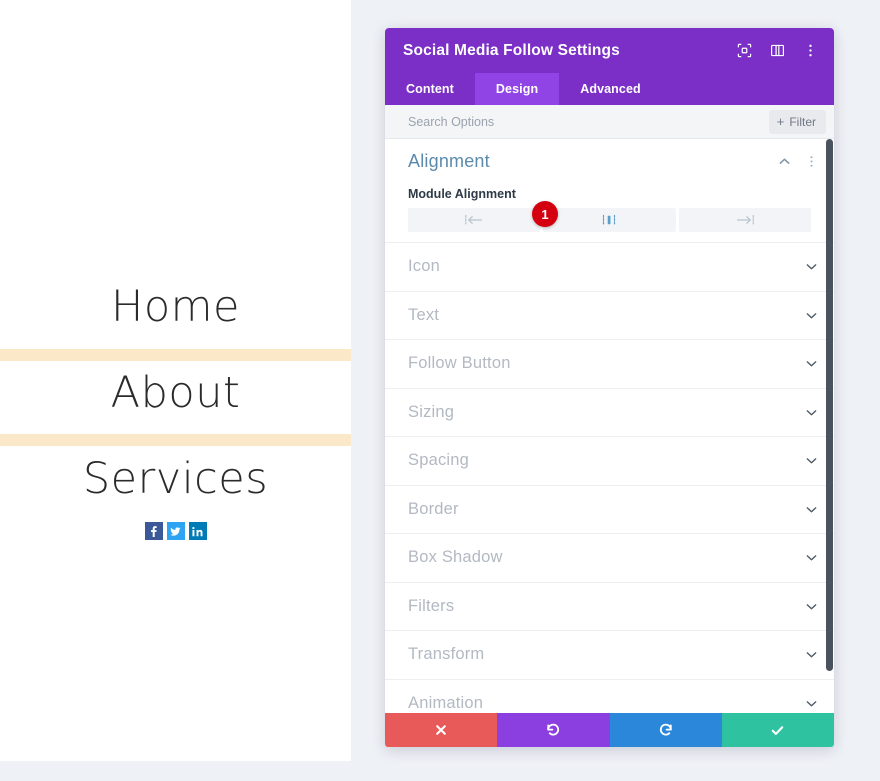 The height and width of the screenshot is (781, 880). What do you see at coordinates (609, 412) in the screenshot?
I see `section-sizing: Sizing` at bounding box center [609, 412].